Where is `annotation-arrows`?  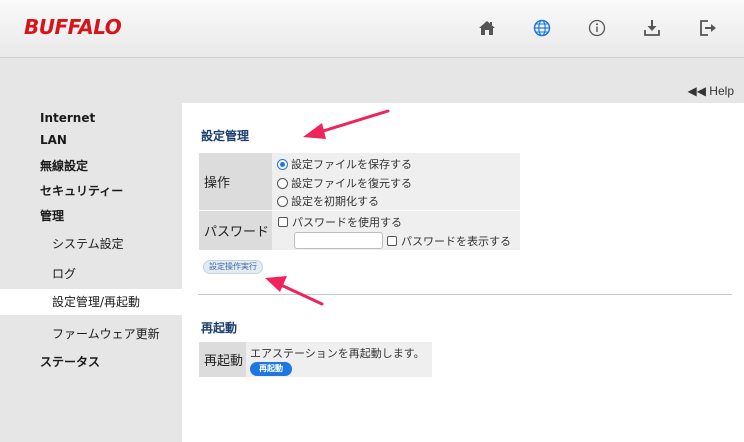 annotation-arrows is located at coordinates (327, 207).